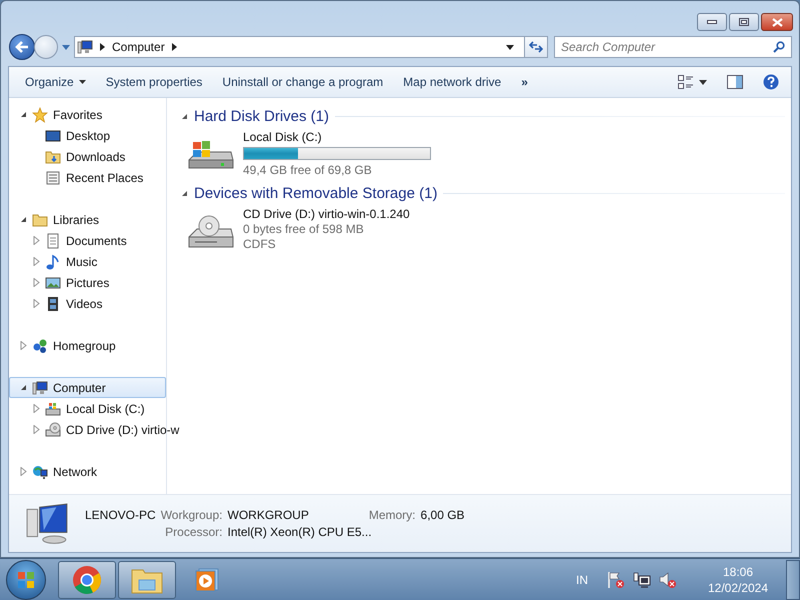 The image size is (800, 600). What do you see at coordinates (87, 240) in the screenshot?
I see `nav-item: Documents` at bounding box center [87, 240].